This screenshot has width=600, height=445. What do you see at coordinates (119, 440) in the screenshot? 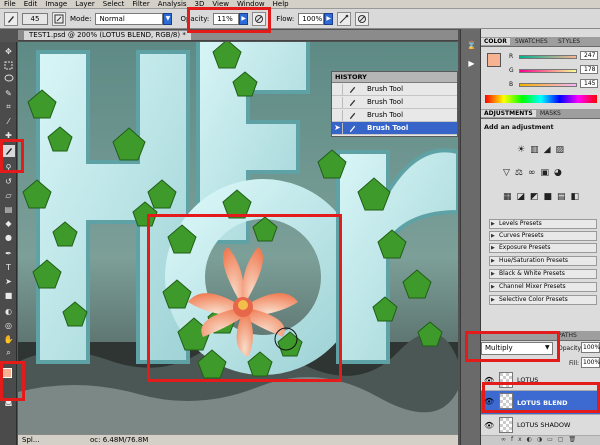
I see `status-doc-size: oc: 6.48M/76.8M` at bounding box center [119, 440].